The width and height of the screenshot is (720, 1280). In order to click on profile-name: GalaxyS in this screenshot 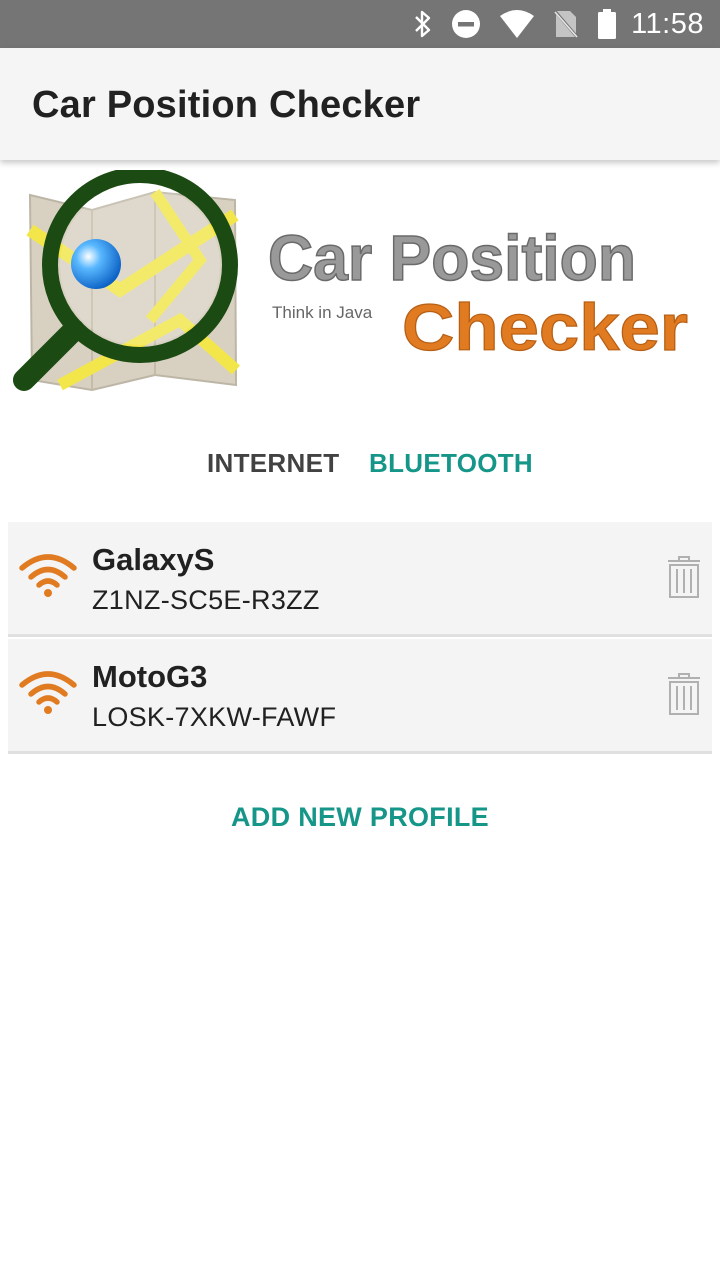, I will do `click(153, 559)`.